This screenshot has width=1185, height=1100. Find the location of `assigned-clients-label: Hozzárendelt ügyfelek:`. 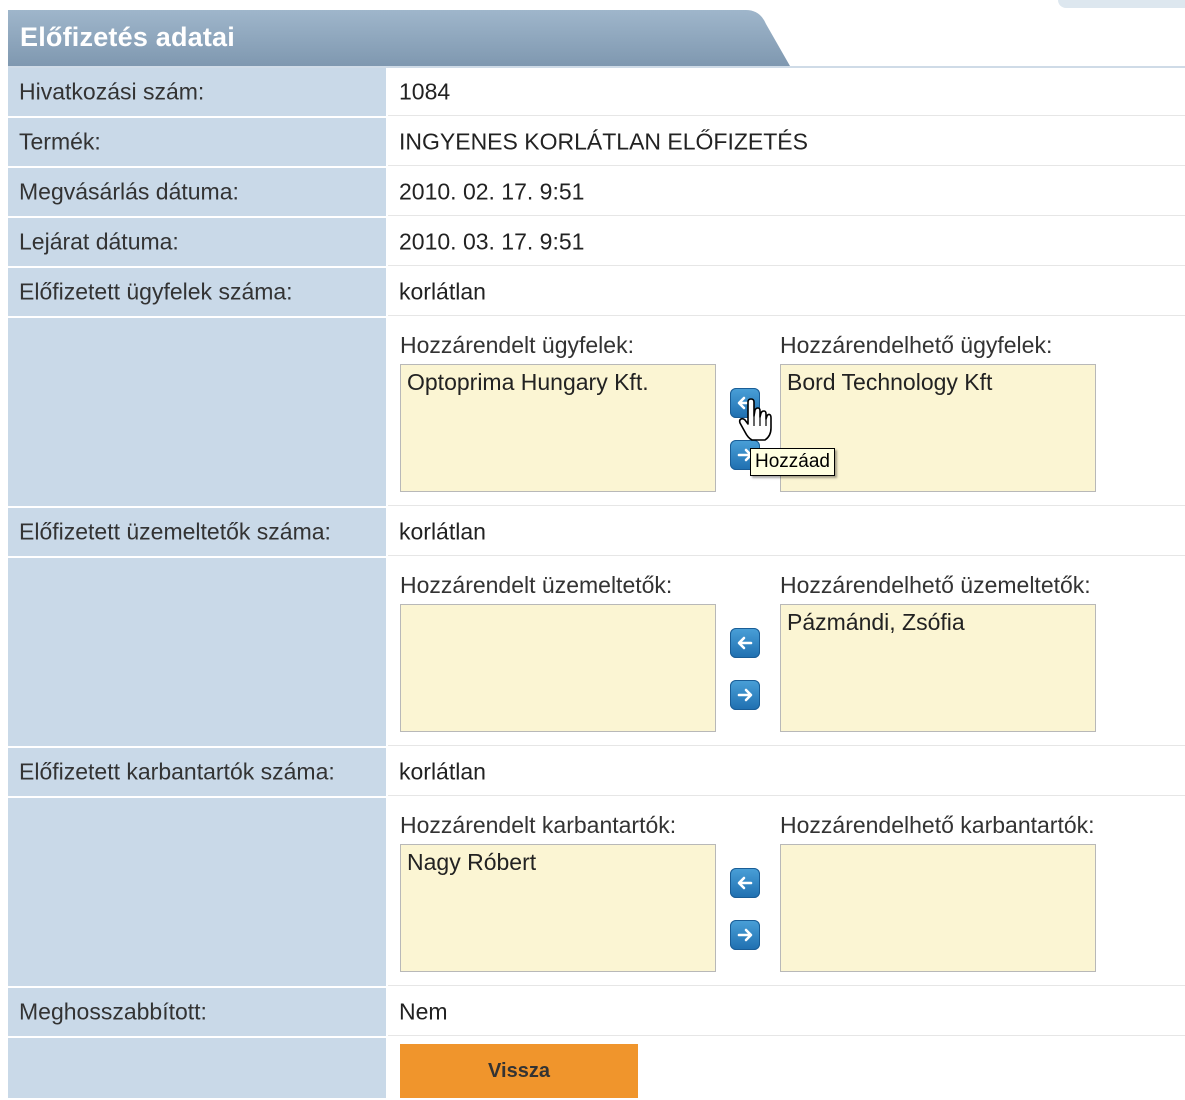

assigned-clients-label: Hozzárendelt ügyfelek: is located at coordinates (517, 345).